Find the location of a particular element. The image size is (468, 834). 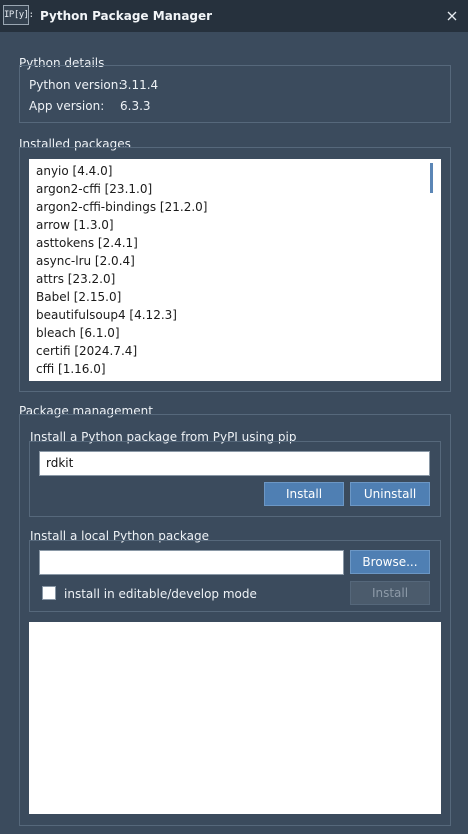

list-item: certifi [2024.7.4] is located at coordinates (86, 351).